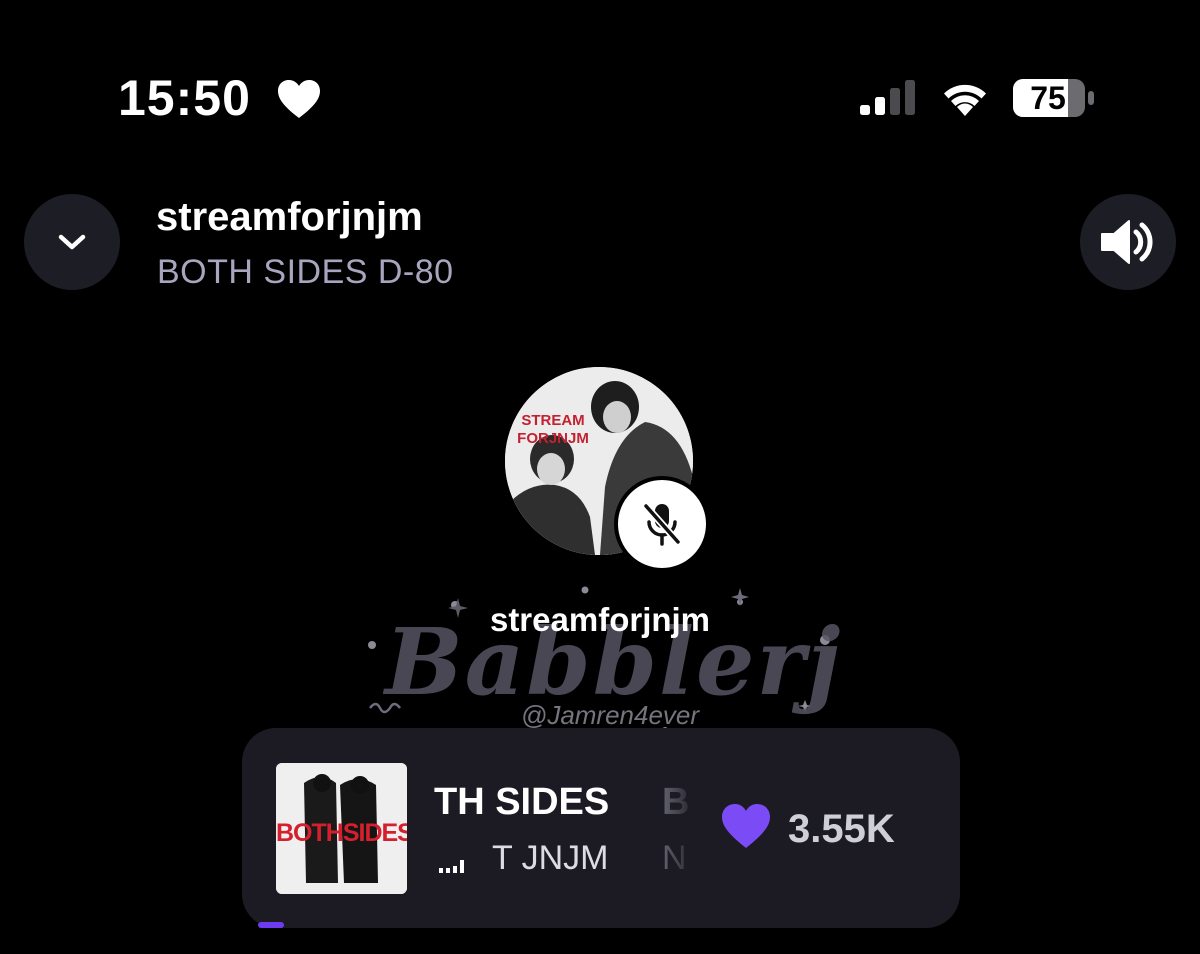 This screenshot has height=954, width=1200. What do you see at coordinates (601, 828) in the screenshot?
I see `now-playing-card: BOTHSIDES TH SIDES B T JNJM N 3.55K` at bounding box center [601, 828].